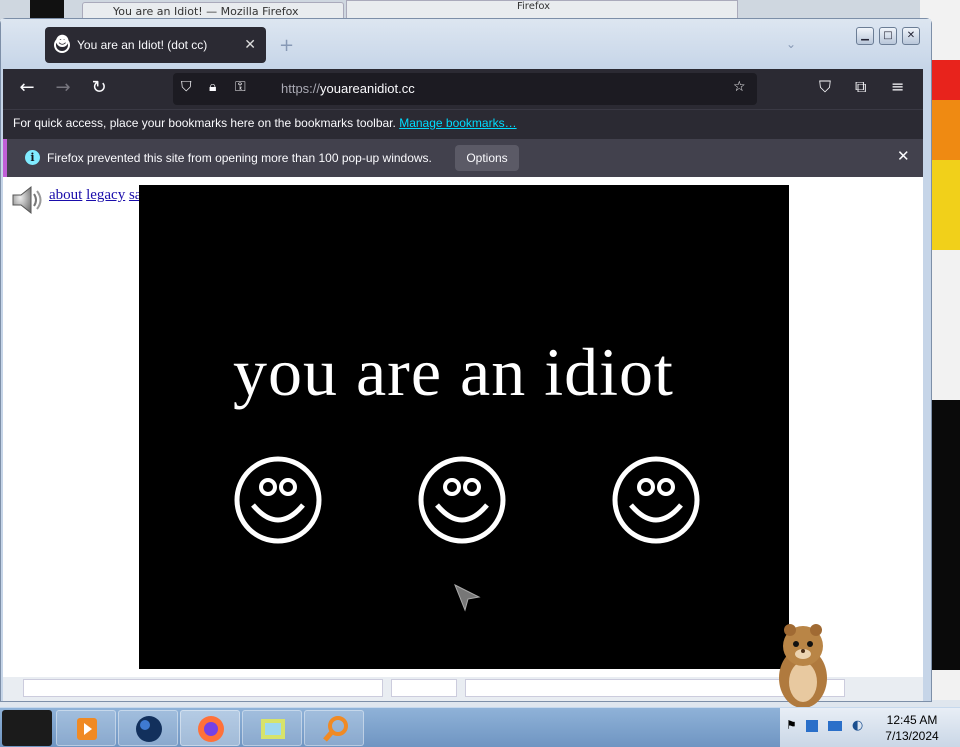 The width and height of the screenshot is (960, 747). I want to click on tab-title: You are an Idiot! (dot cc), so click(142, 45).